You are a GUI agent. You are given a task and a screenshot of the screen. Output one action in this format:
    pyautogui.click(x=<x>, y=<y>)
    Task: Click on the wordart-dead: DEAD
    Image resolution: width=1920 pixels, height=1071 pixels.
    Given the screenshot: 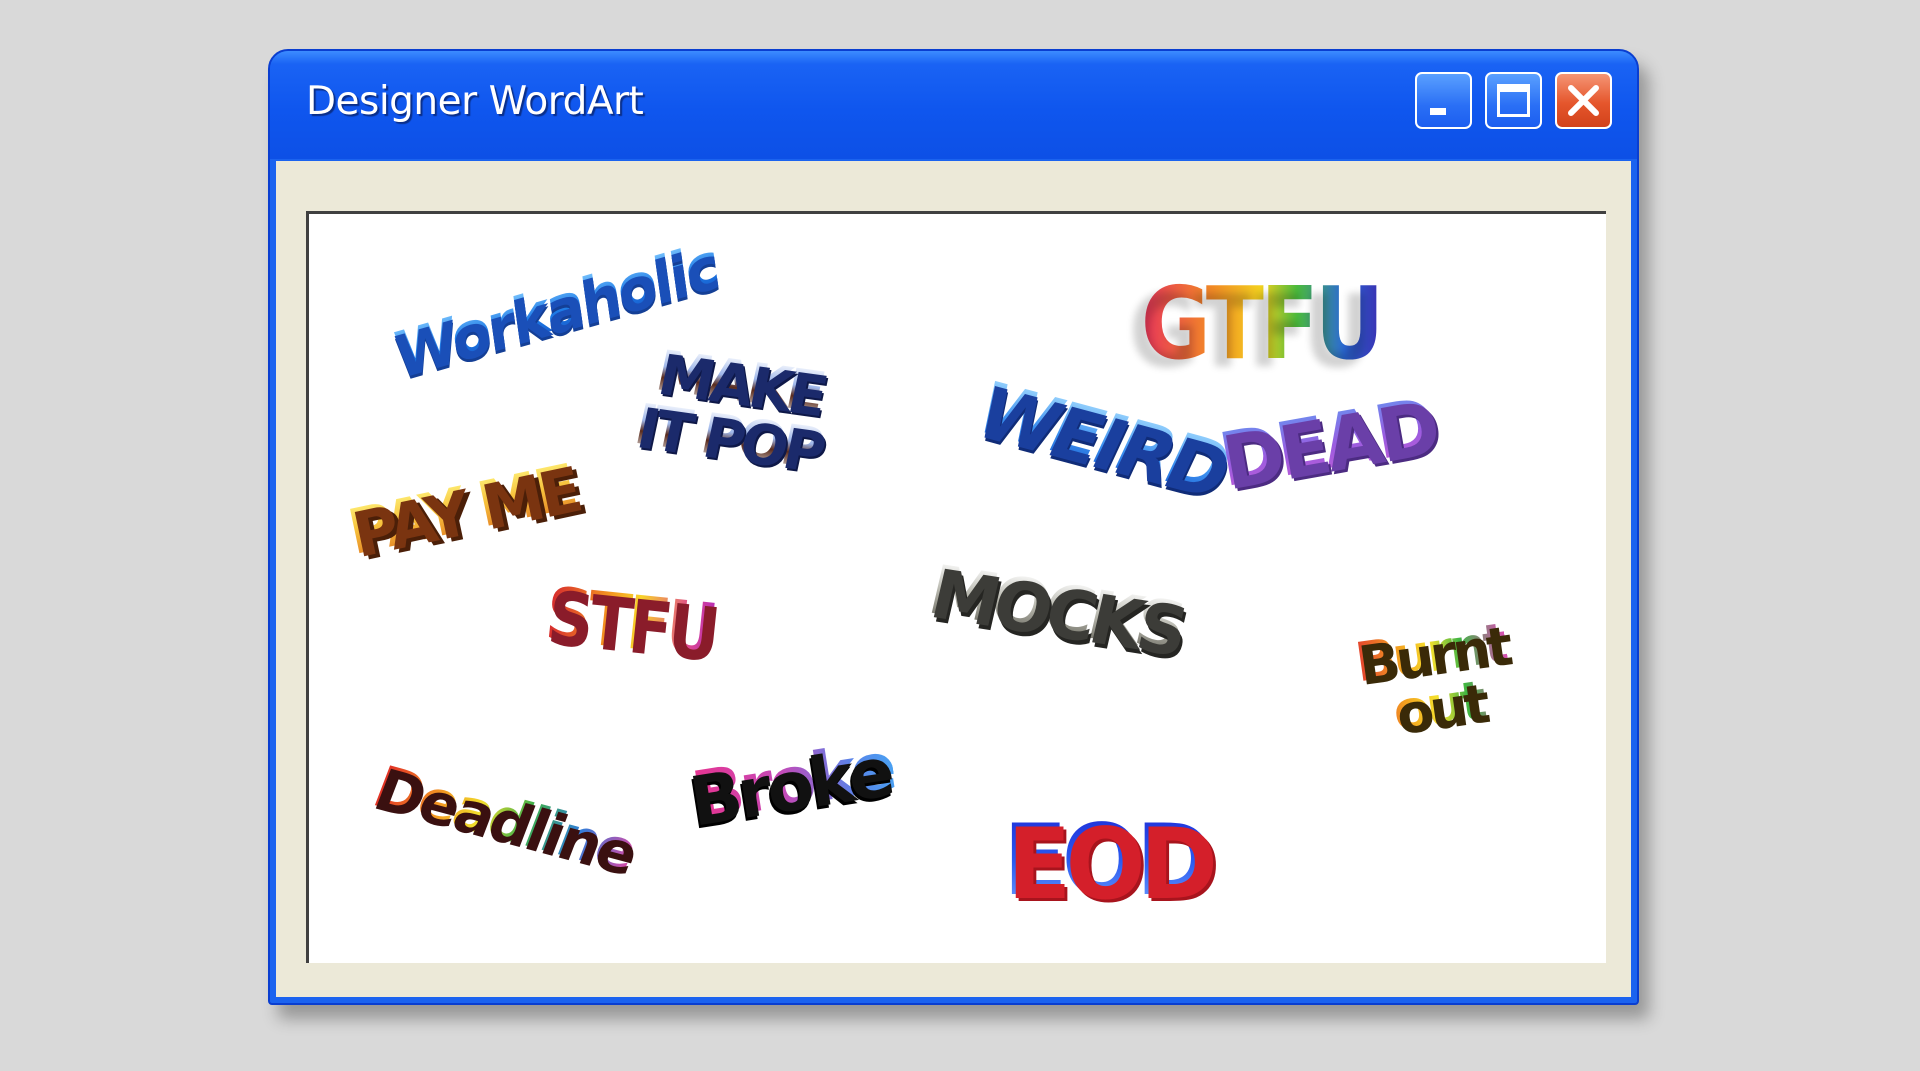 What is the action you would take?
    pyautogui.click(x=1326, y=443)
    